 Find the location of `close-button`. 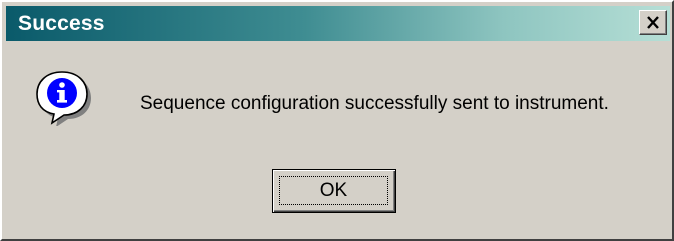

close-button is located at coordinates (653, 22).